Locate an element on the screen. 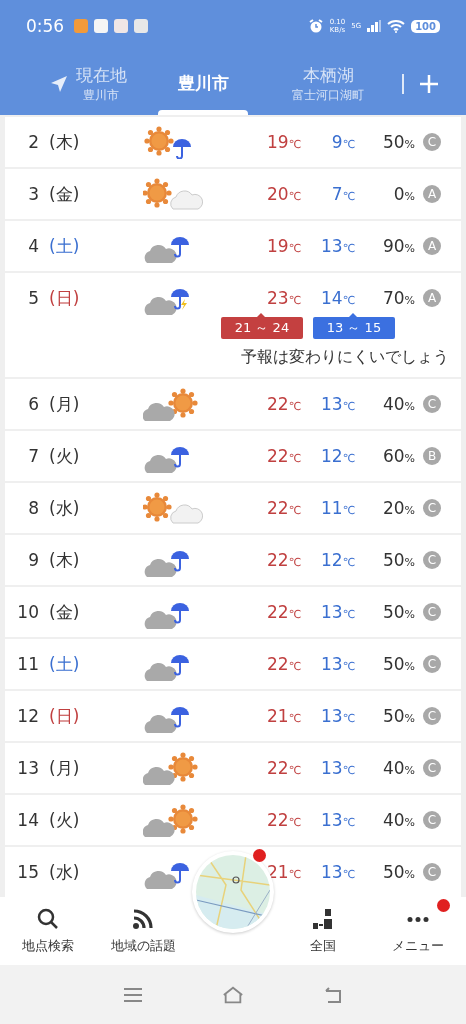  nav-item: 地点検索 is located at coordinates (48, 931).